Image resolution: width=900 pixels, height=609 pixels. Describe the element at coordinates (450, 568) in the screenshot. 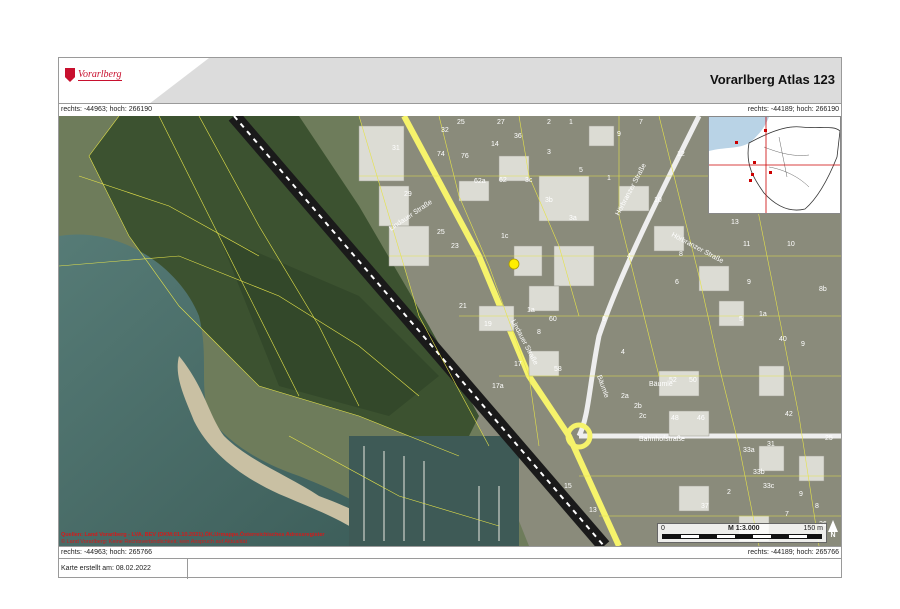

I see `footer: Karte erstellt am: 08.02.2022` at that location.